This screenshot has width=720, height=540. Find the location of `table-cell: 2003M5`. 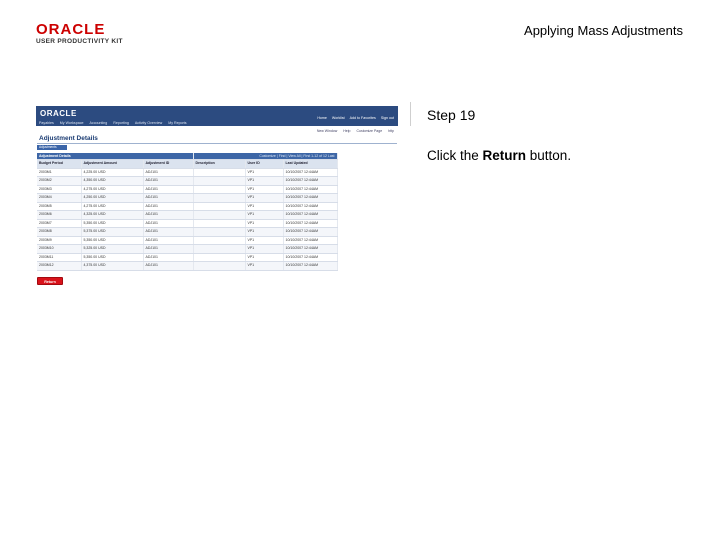

table-cell: 2003M5 is located at coordinates (59, 206).